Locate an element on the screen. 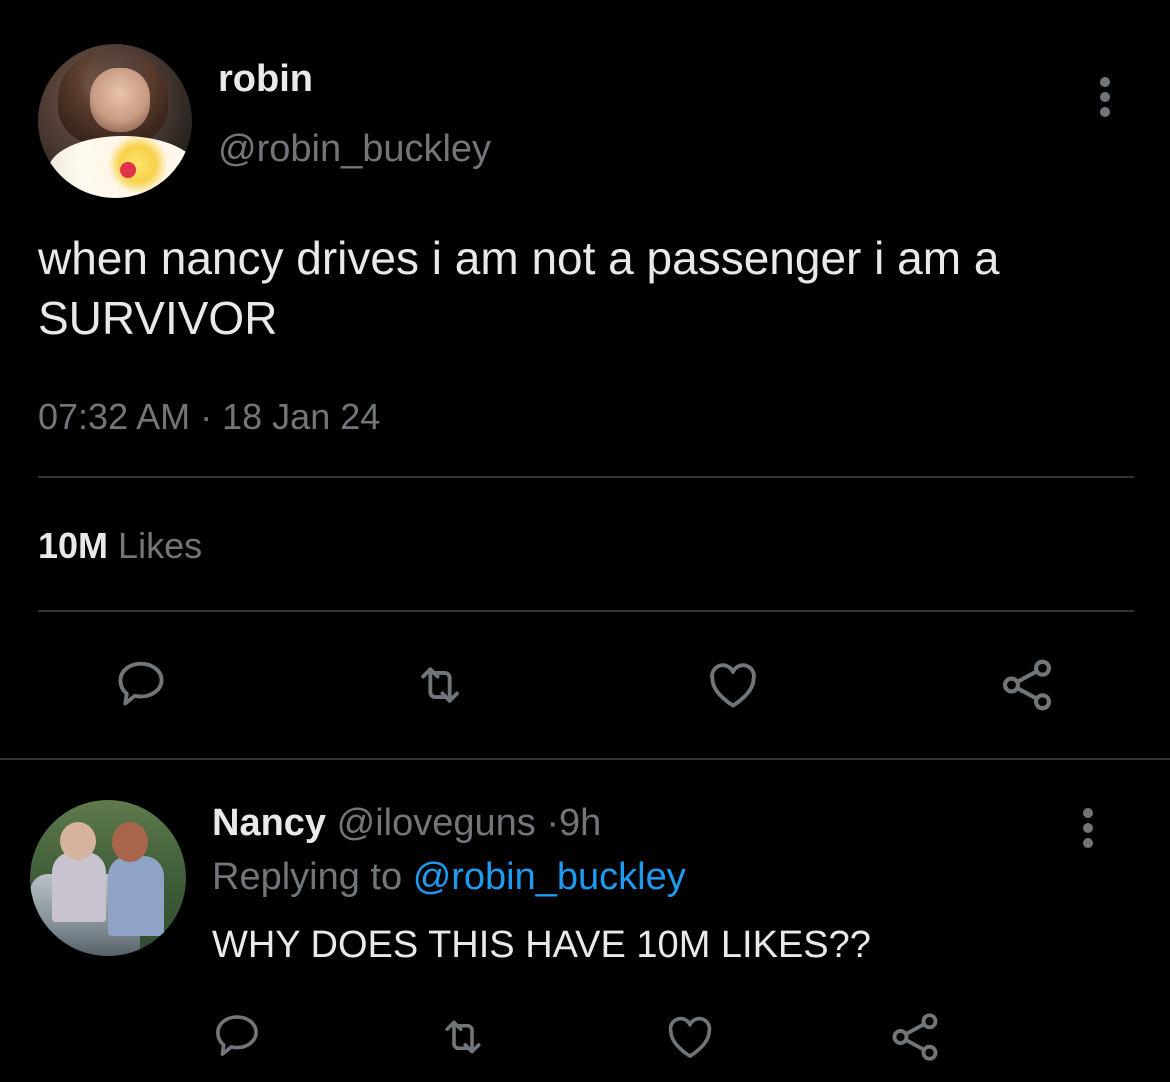  likes-count: 10M is located at coordinates (73, 545).